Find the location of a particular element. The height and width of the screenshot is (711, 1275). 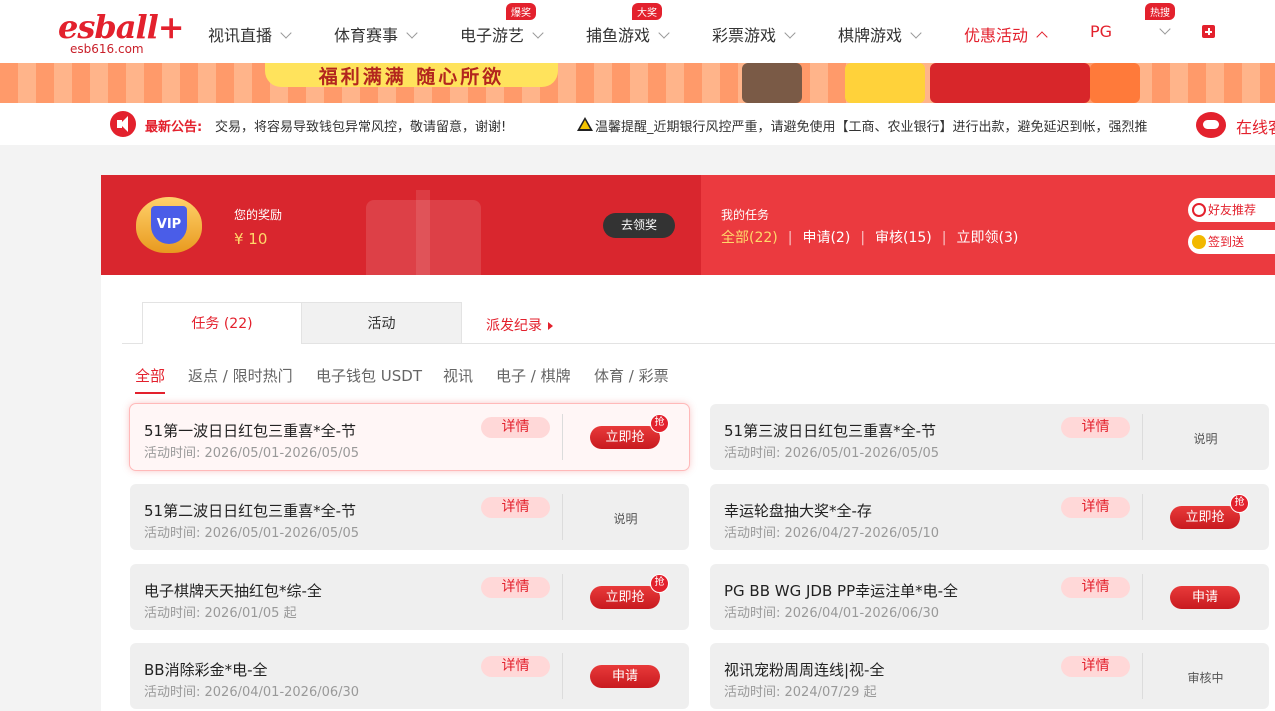

figure-illustration is located at coordinates (1115, 83).